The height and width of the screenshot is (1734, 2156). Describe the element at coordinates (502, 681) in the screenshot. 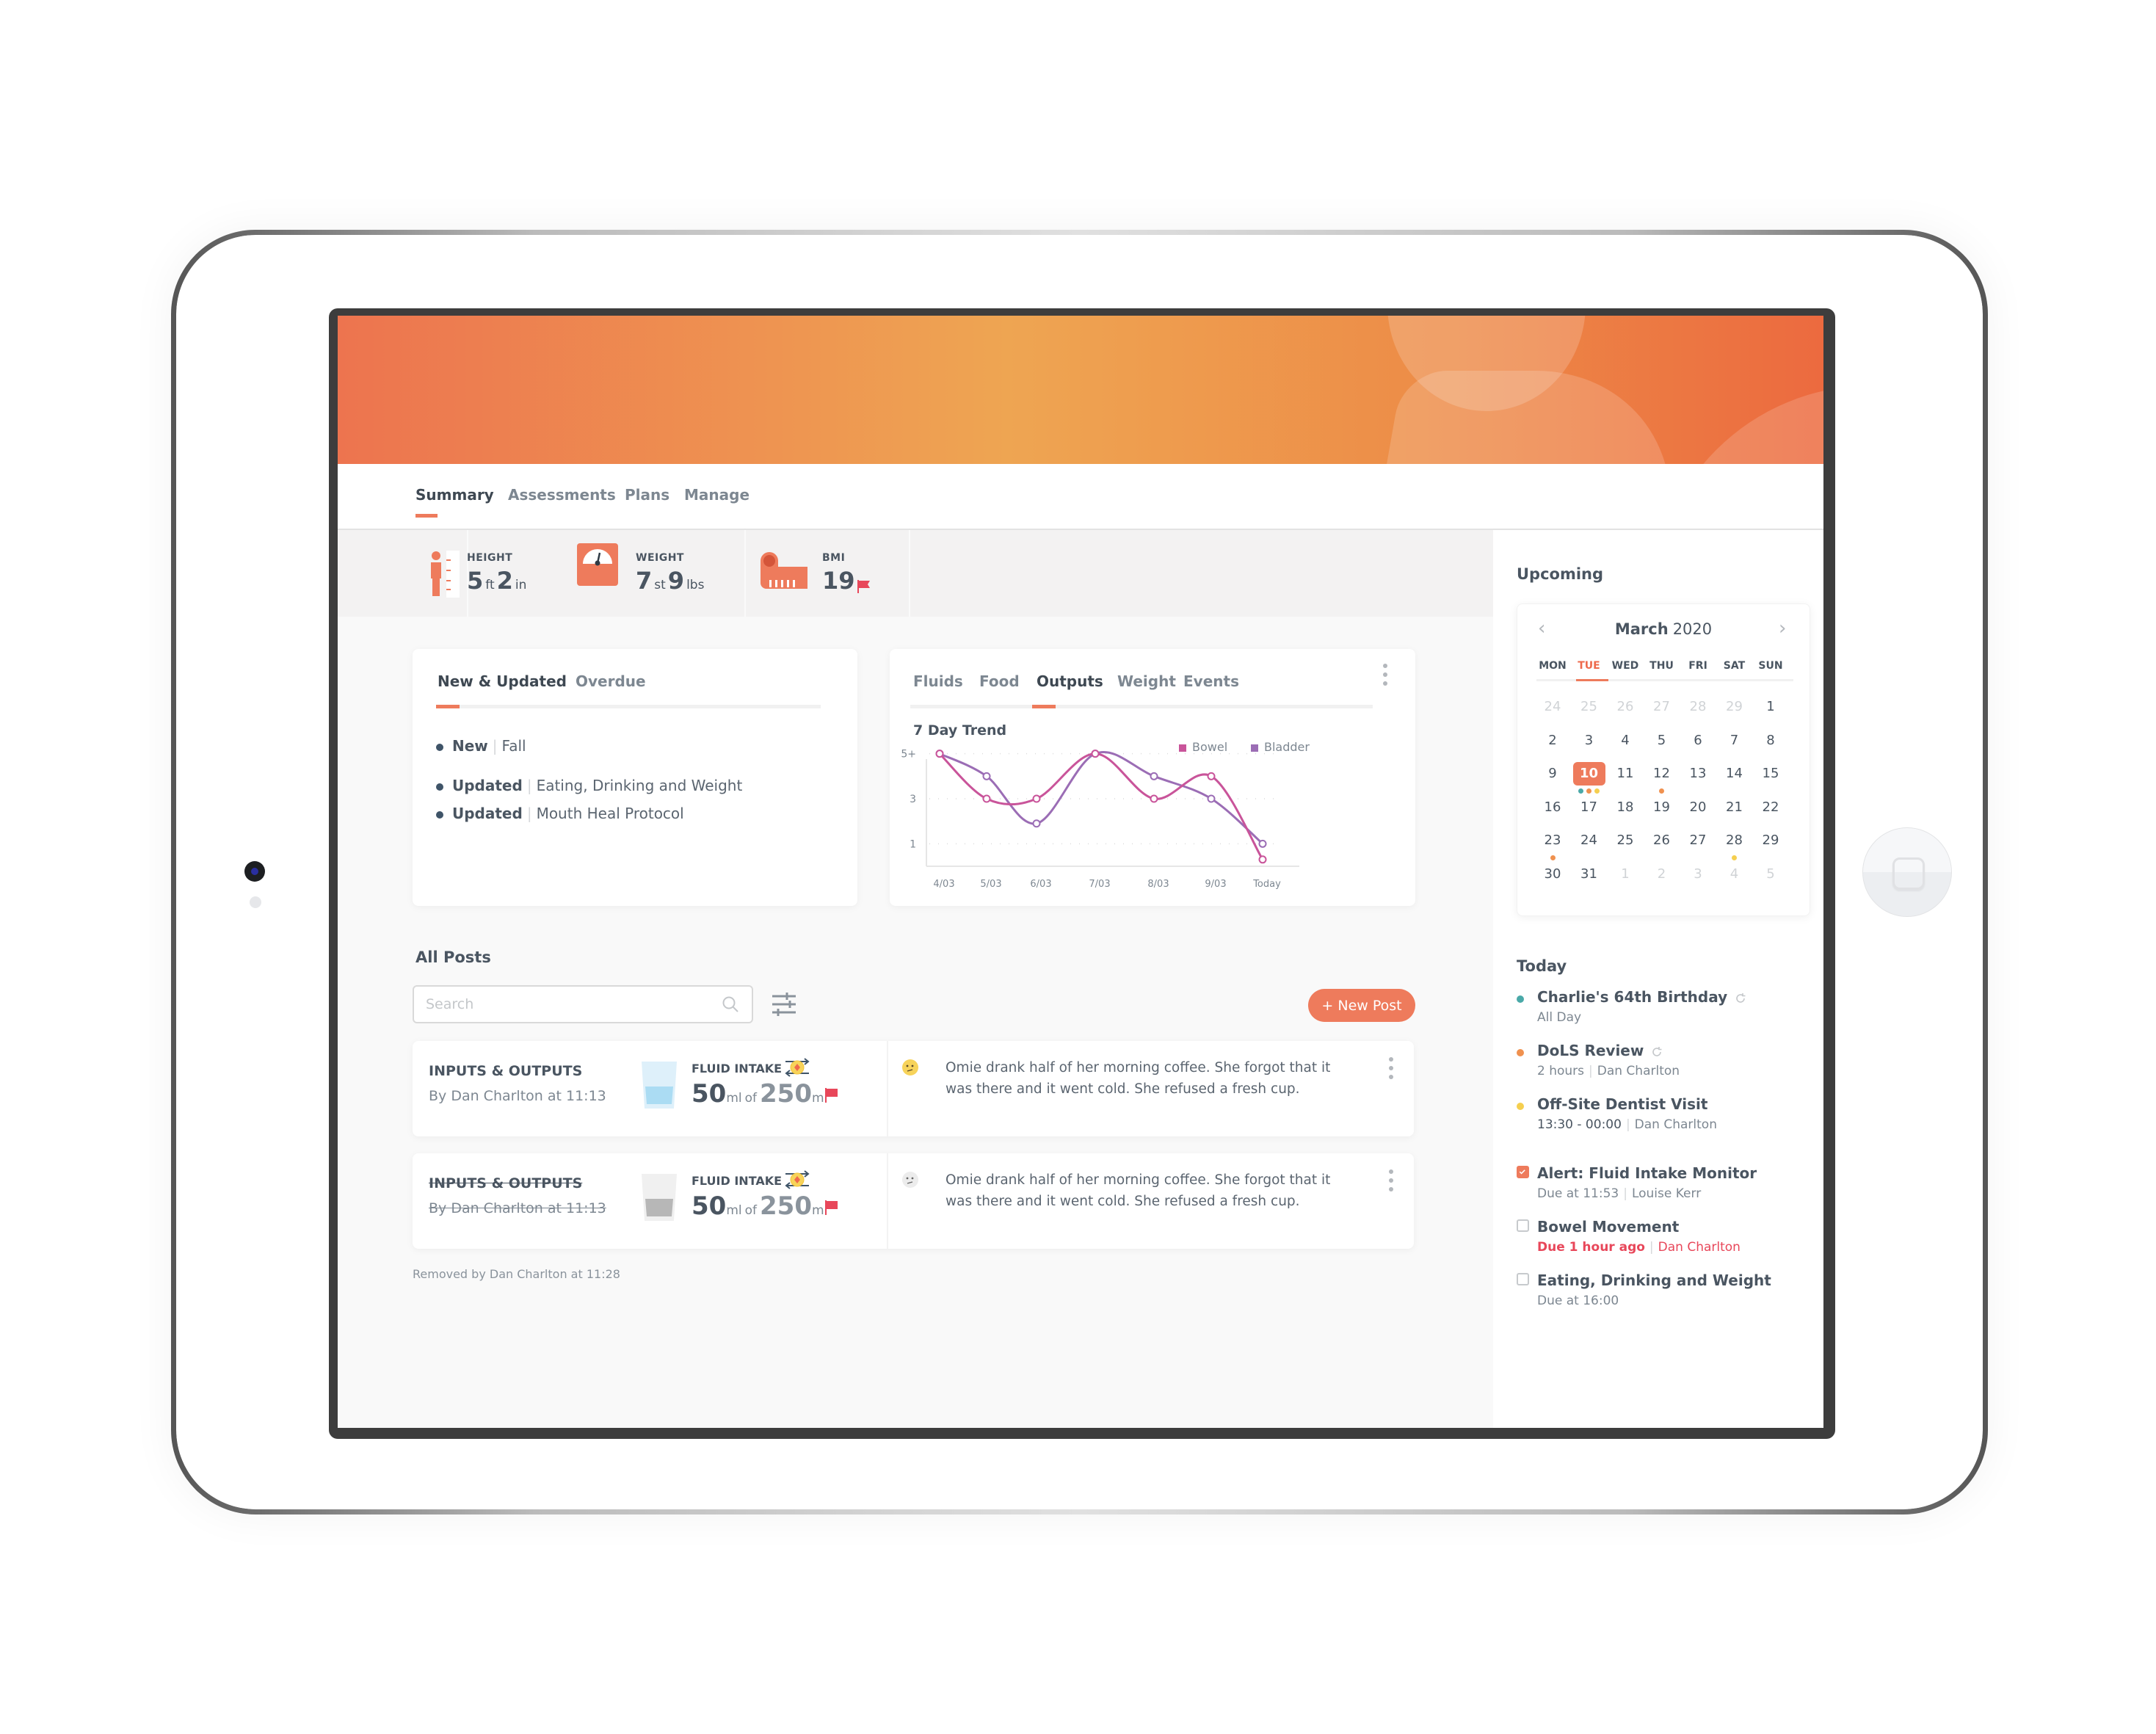

I see `tab-new-updated: New & Updated` at that location.